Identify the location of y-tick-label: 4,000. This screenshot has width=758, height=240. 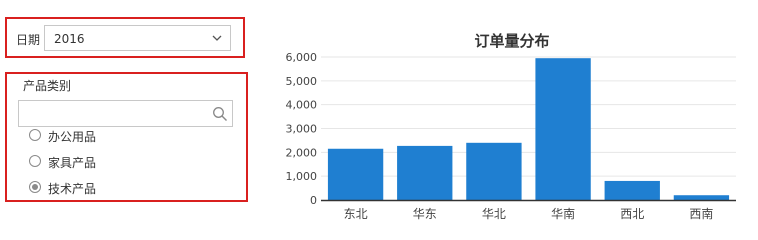
(302, 105).